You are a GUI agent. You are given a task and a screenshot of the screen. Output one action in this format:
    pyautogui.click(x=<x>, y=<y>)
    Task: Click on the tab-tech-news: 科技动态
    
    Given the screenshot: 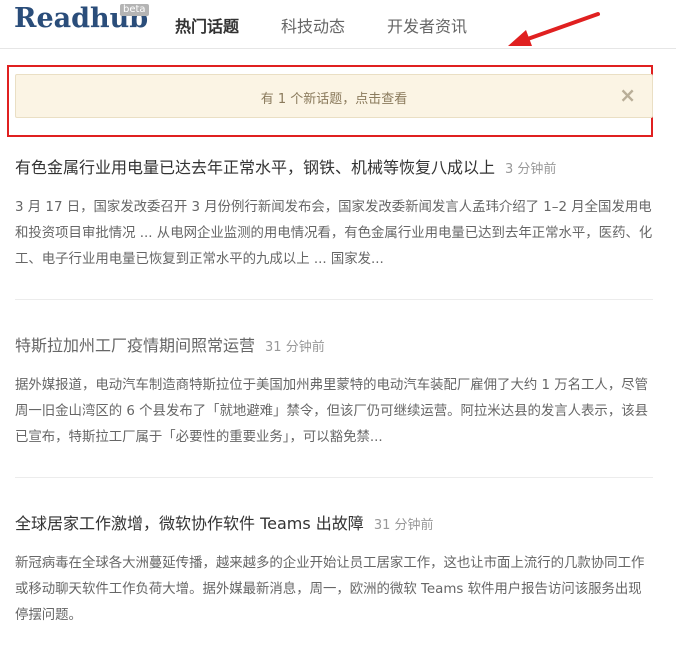 What is the action you would take?
    pyautogui.click(x=313, y=25)
    